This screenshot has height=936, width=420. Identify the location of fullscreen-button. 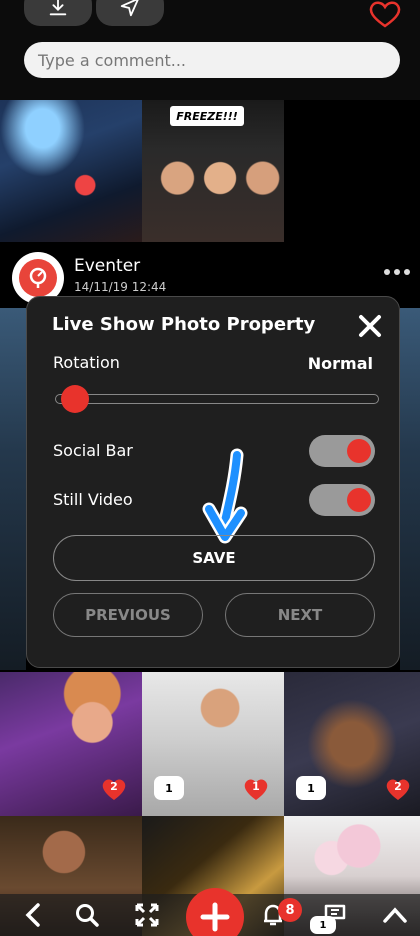
(147, 915).